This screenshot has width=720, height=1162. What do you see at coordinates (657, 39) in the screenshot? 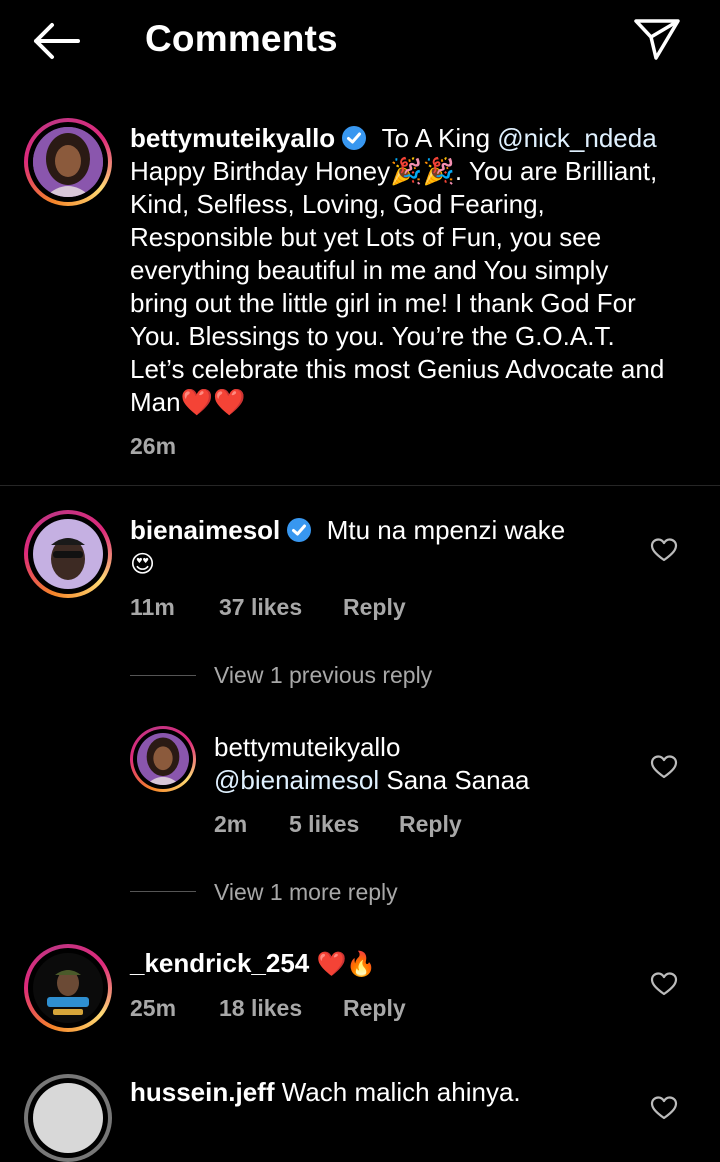
I see `send-icon` at bounding box center [657, 39].